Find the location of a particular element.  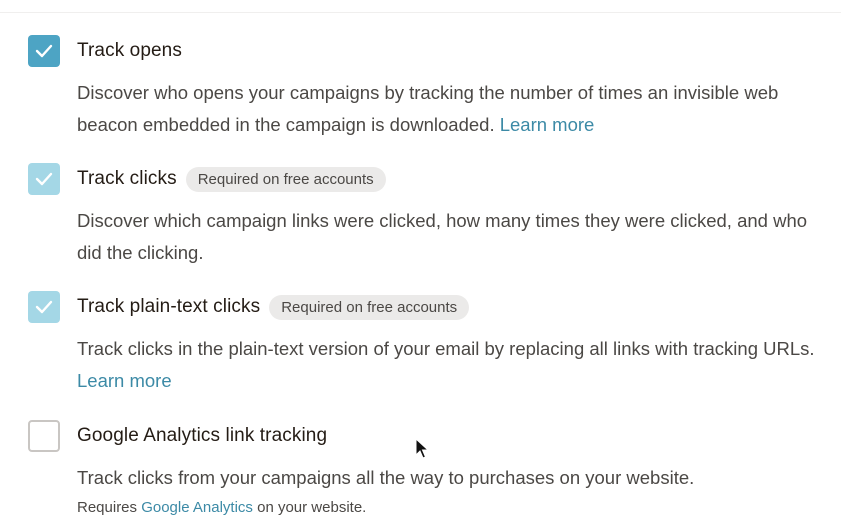

track-plain-text-learn-more-link: Learn more is located at coordinates (124, 380).